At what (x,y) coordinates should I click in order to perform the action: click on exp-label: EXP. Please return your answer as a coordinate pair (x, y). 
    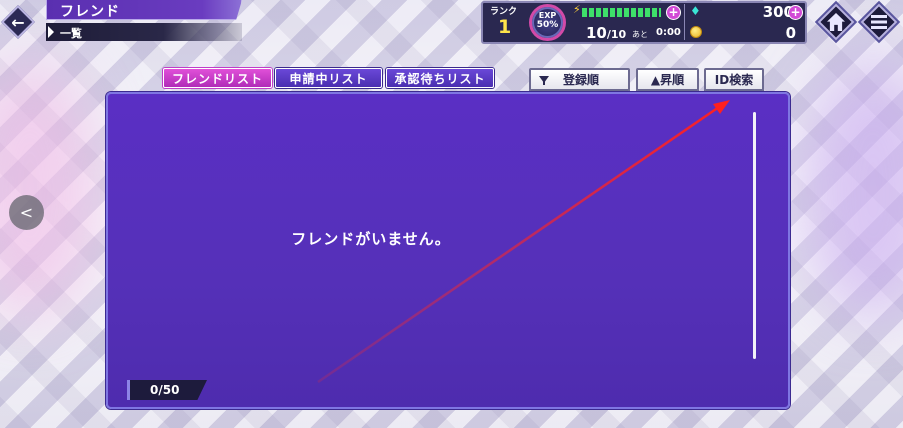
    Looking at the image, I should click on (547, 15).